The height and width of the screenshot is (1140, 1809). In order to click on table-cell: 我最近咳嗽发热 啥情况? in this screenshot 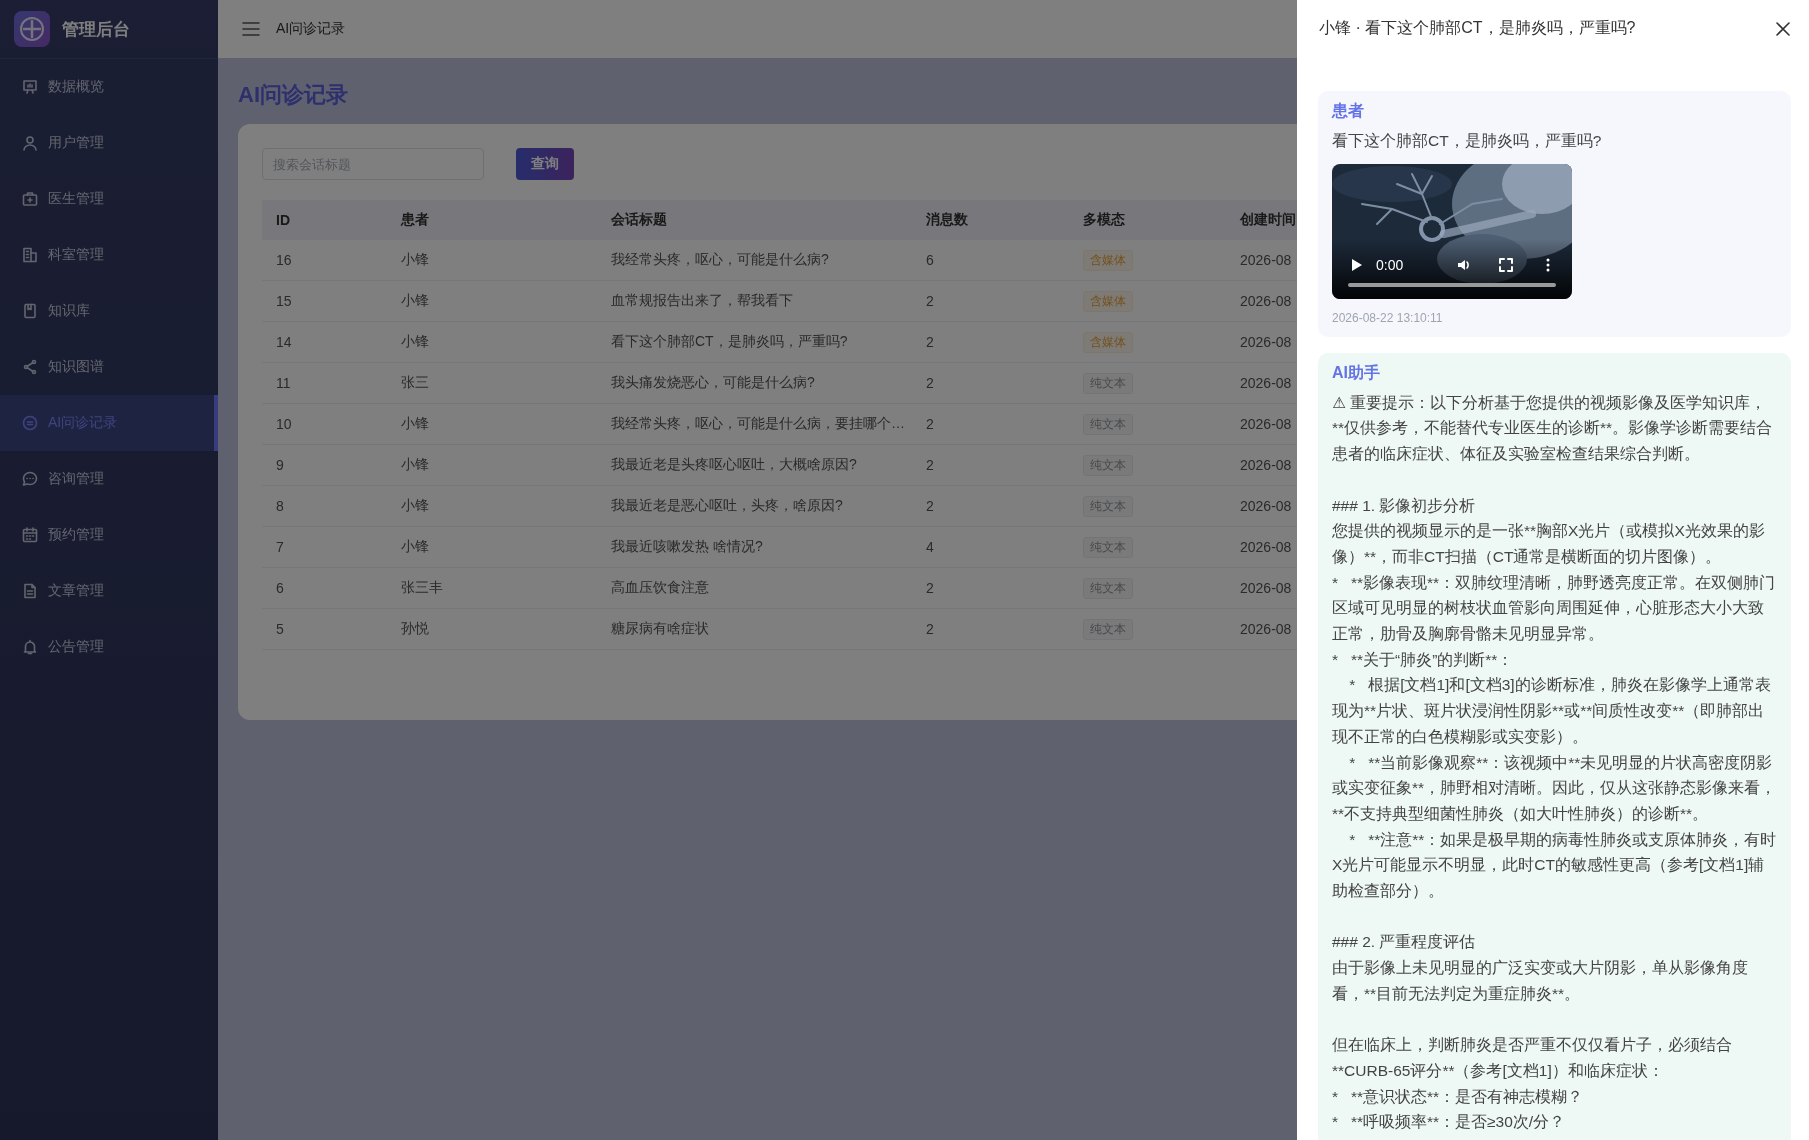, I will do `click(754, 547)`.